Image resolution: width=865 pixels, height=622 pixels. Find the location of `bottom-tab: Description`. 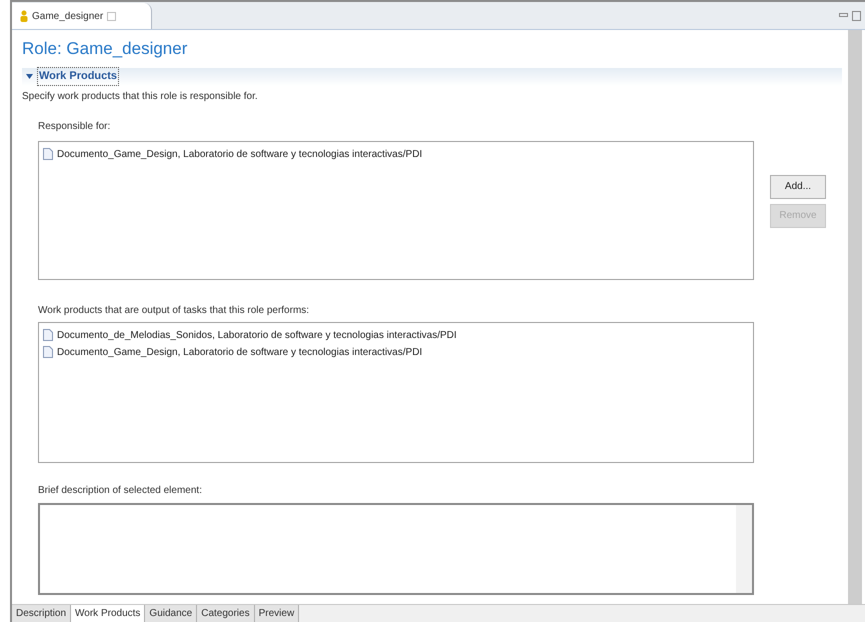

bottom-tab: Description is located at coordinates (42, 613).